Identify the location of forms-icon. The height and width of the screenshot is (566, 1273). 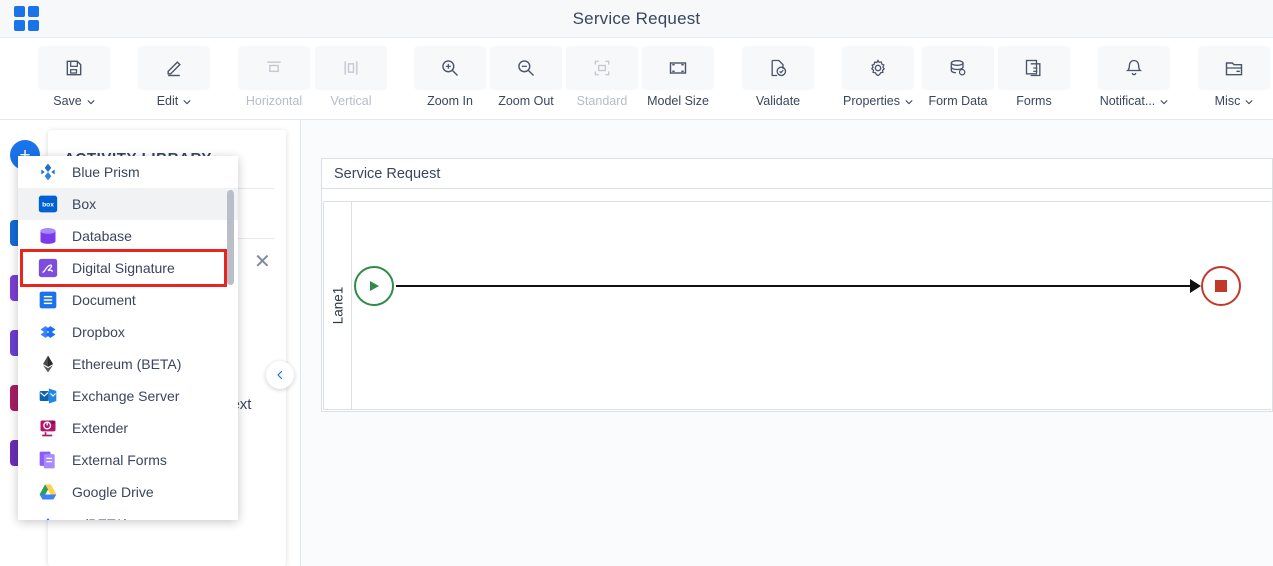
(1034, 68).